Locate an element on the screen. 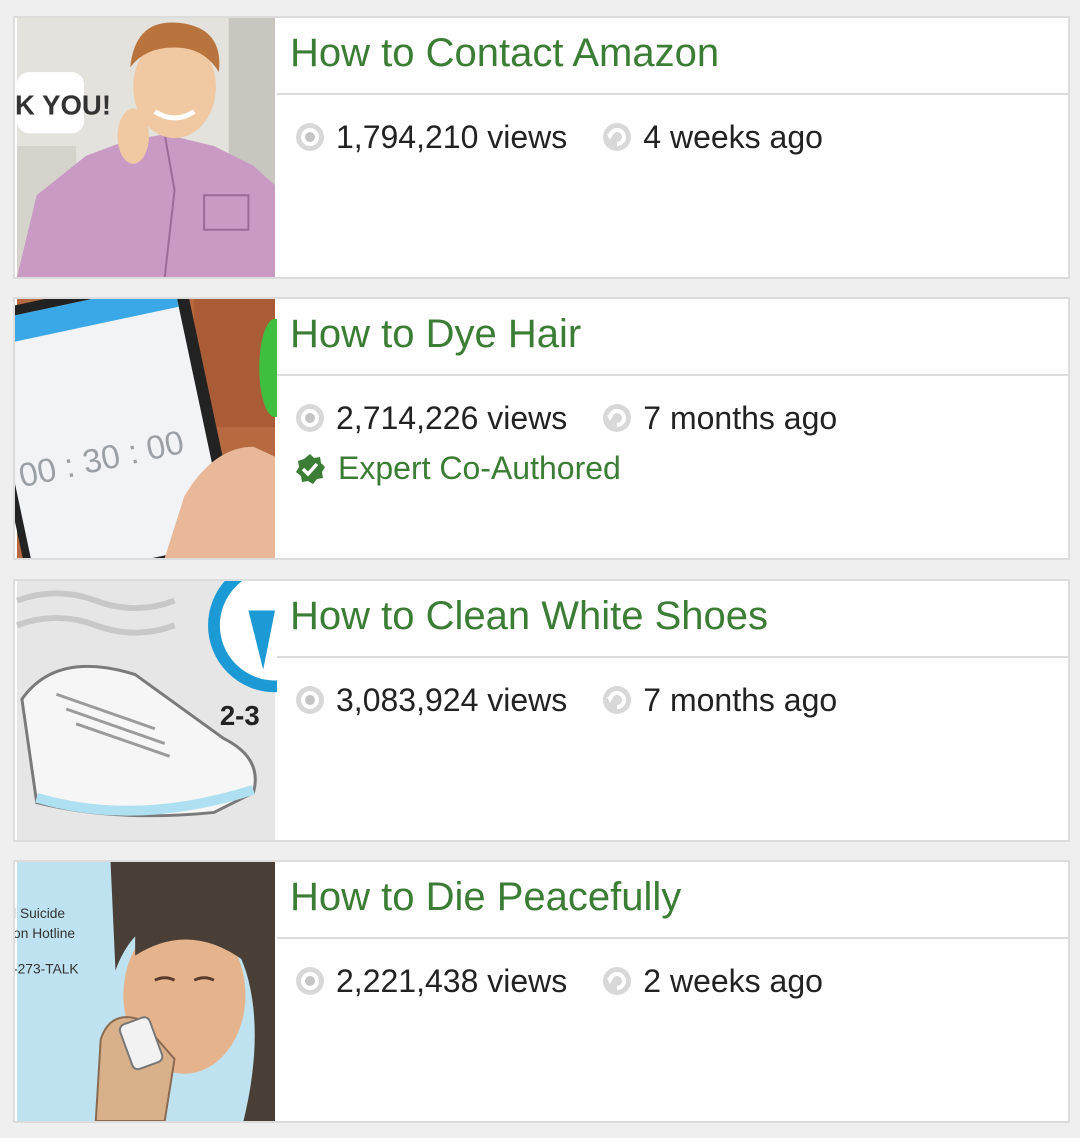 Image resolution: width=1080 pixels, height=1138 pixels. updated-stat: 4 weeks ago is located at coordinates (712, 137).